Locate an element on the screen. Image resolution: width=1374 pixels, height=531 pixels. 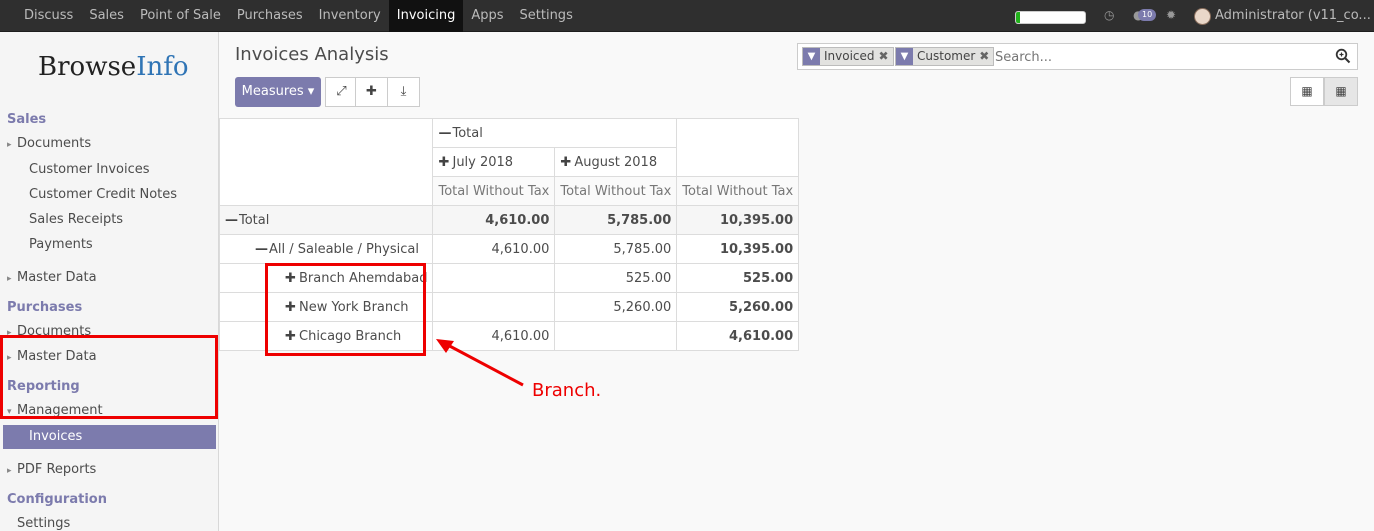
section-purchases: Purchases is located at coordinates (45, 307).